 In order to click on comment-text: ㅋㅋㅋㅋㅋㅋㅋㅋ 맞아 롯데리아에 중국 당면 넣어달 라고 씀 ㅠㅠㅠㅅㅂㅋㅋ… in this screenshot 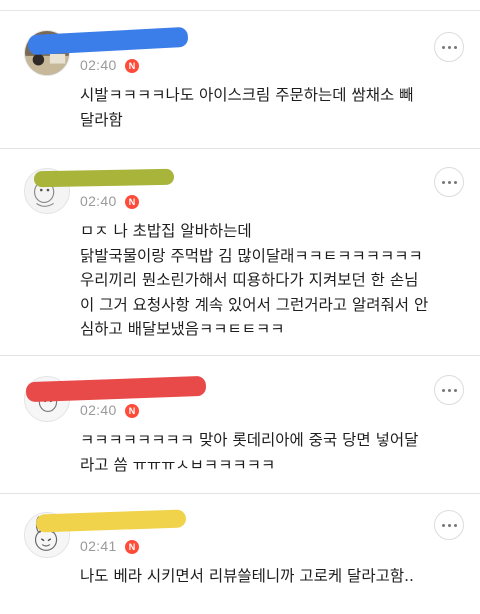, I will do `click(249, 452)`.